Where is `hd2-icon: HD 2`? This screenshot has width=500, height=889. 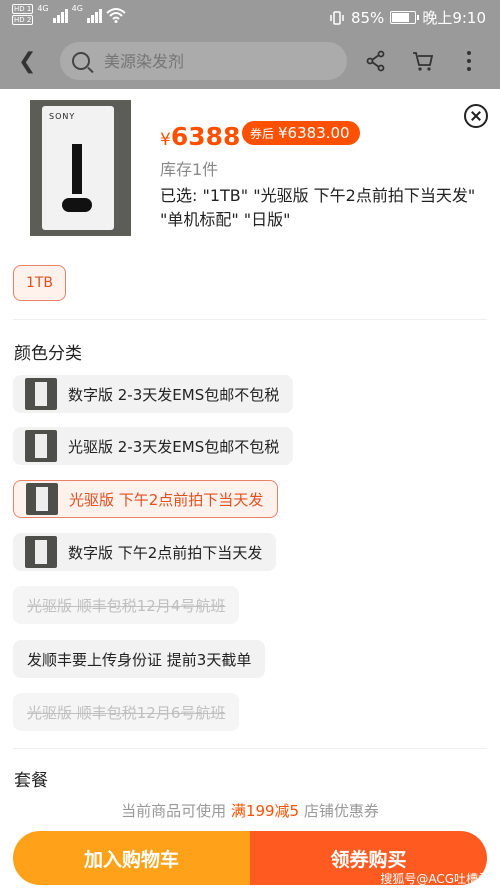 hd2-icon: HD 2 is located at coordinates (23, 20).